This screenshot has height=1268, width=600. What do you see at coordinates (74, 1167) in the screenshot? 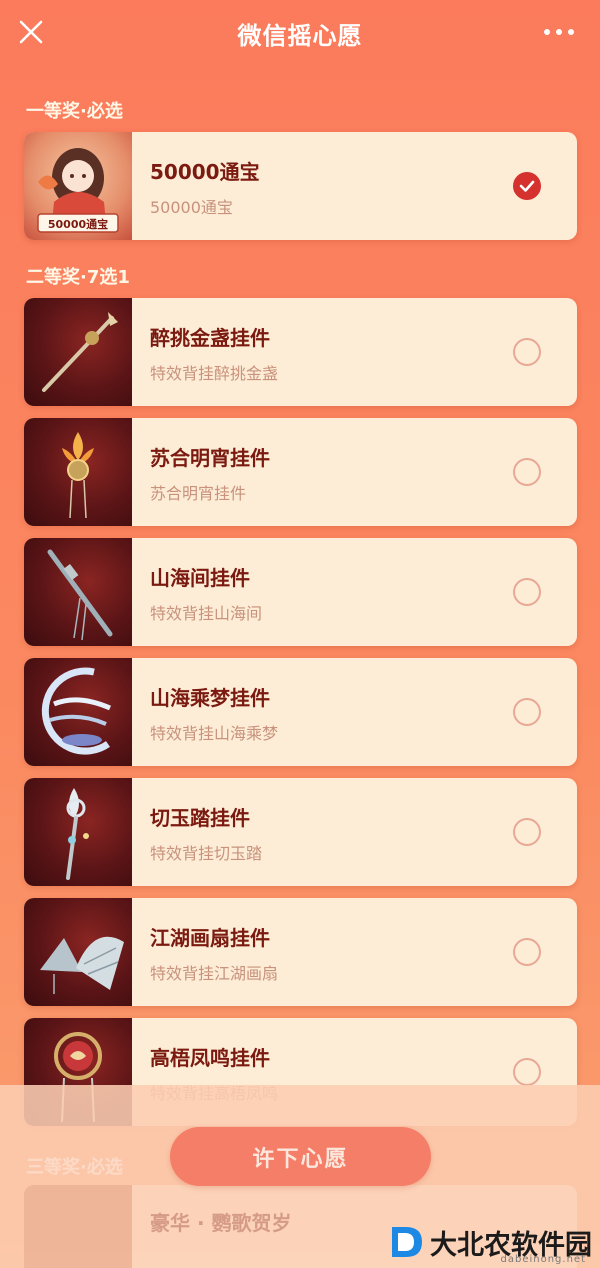
I see `section-title-third-prize: 三等奖·必选` at bounding box center [74, 1167].